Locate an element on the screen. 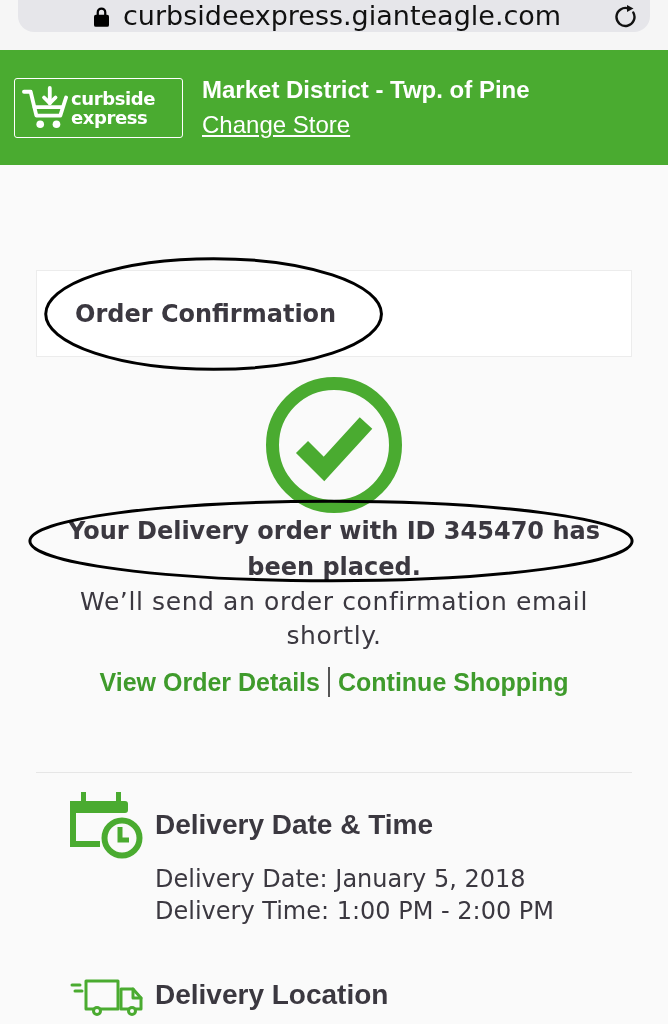  success-check-icon is located at coordinates (334, 445).